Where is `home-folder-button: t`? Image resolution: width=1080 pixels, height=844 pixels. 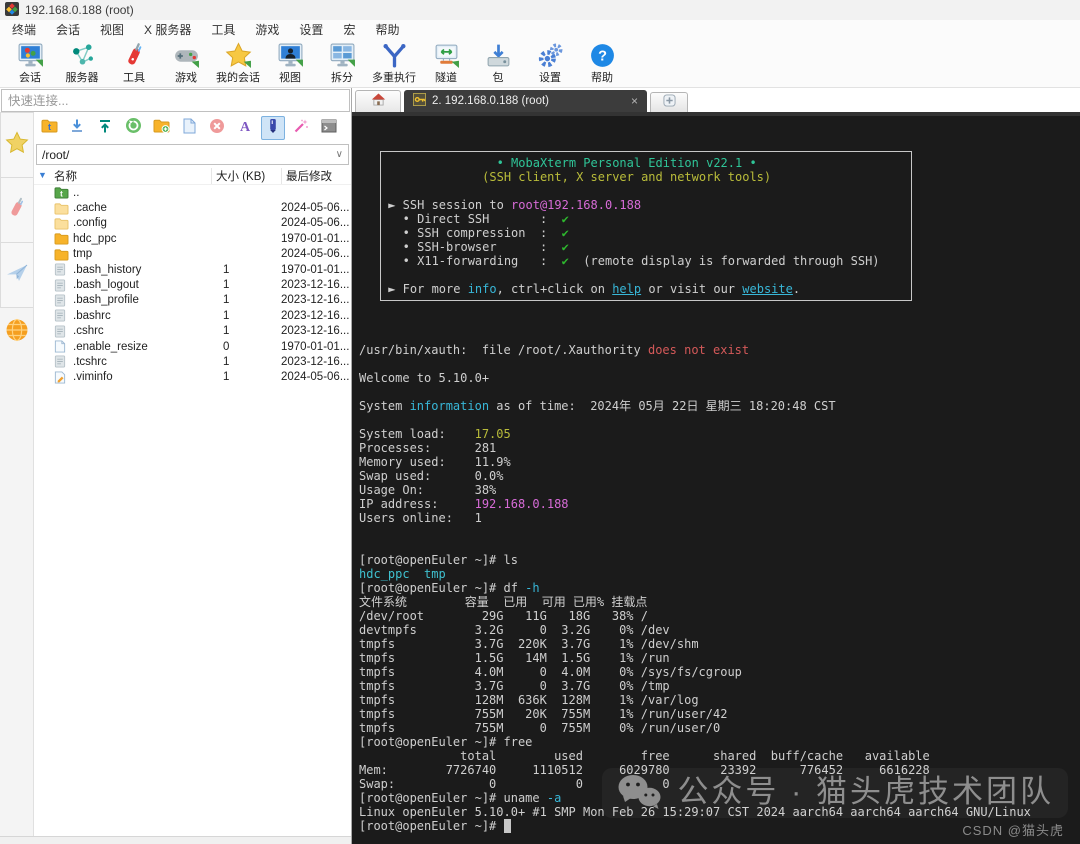 home-folder-button: t is located at coordinates (49, 128).